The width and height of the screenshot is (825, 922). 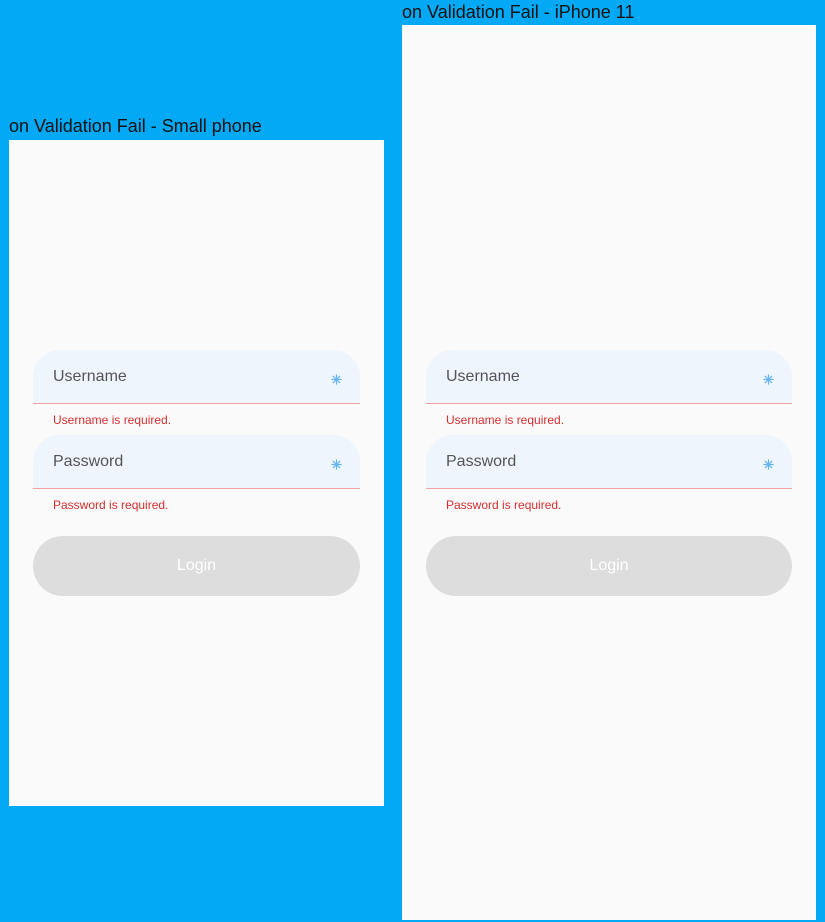 What do you see at coordinates (518, 12) in the screenshot?
I see `panel-title-iphone-11: on Validation Fail - iPhone 11` at bounding box center [518, 12].